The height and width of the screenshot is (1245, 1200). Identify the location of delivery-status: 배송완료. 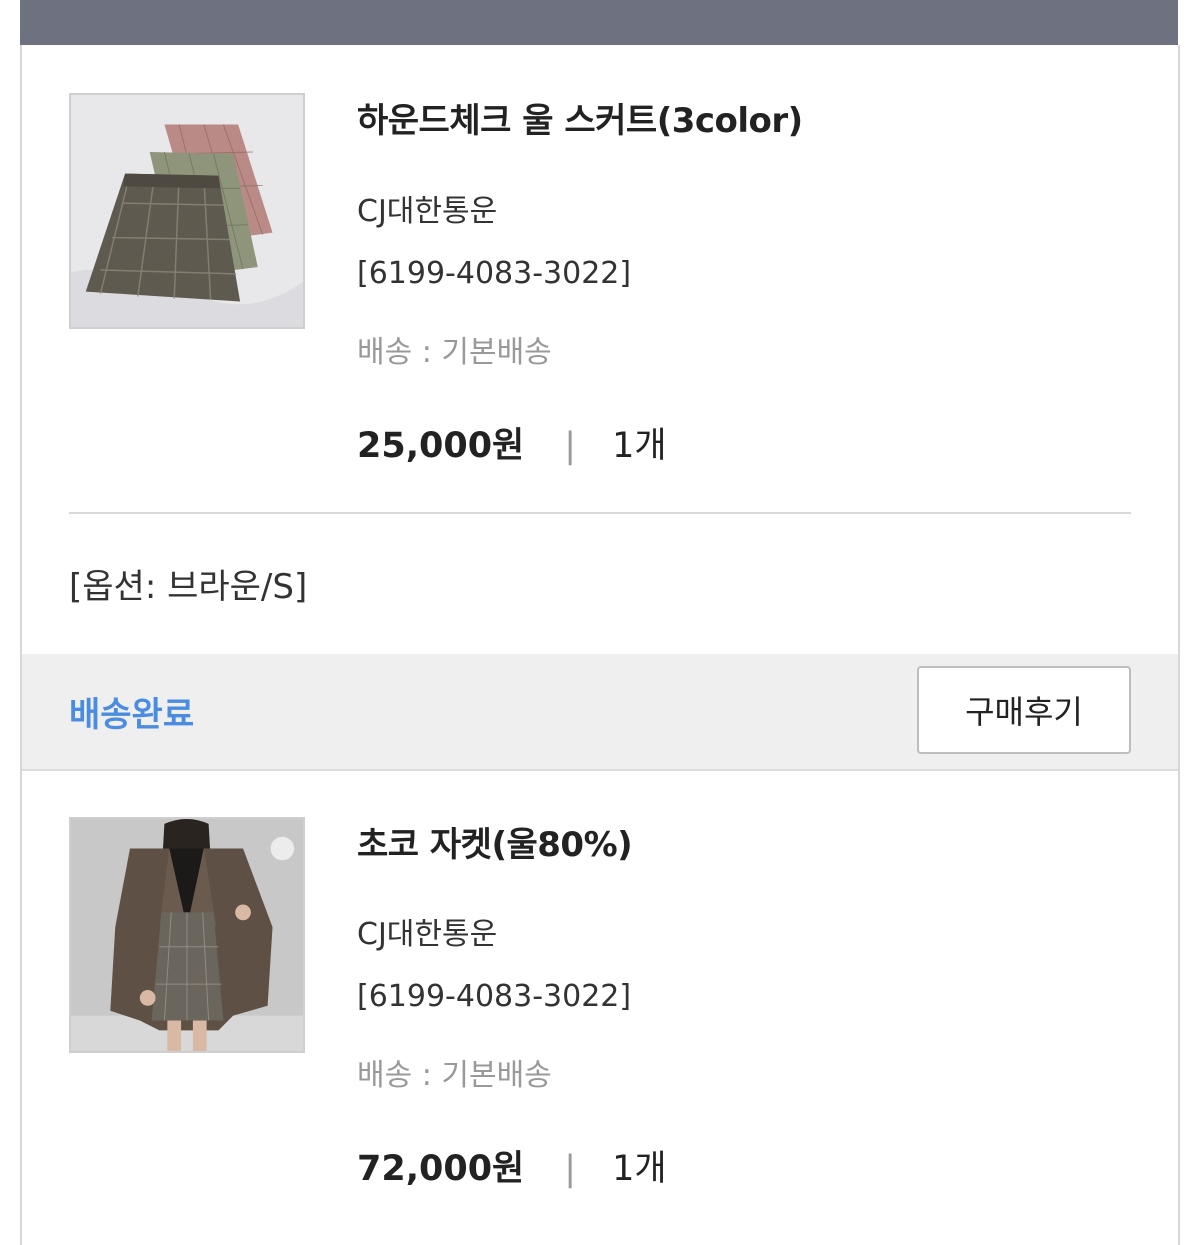
(132, 715).